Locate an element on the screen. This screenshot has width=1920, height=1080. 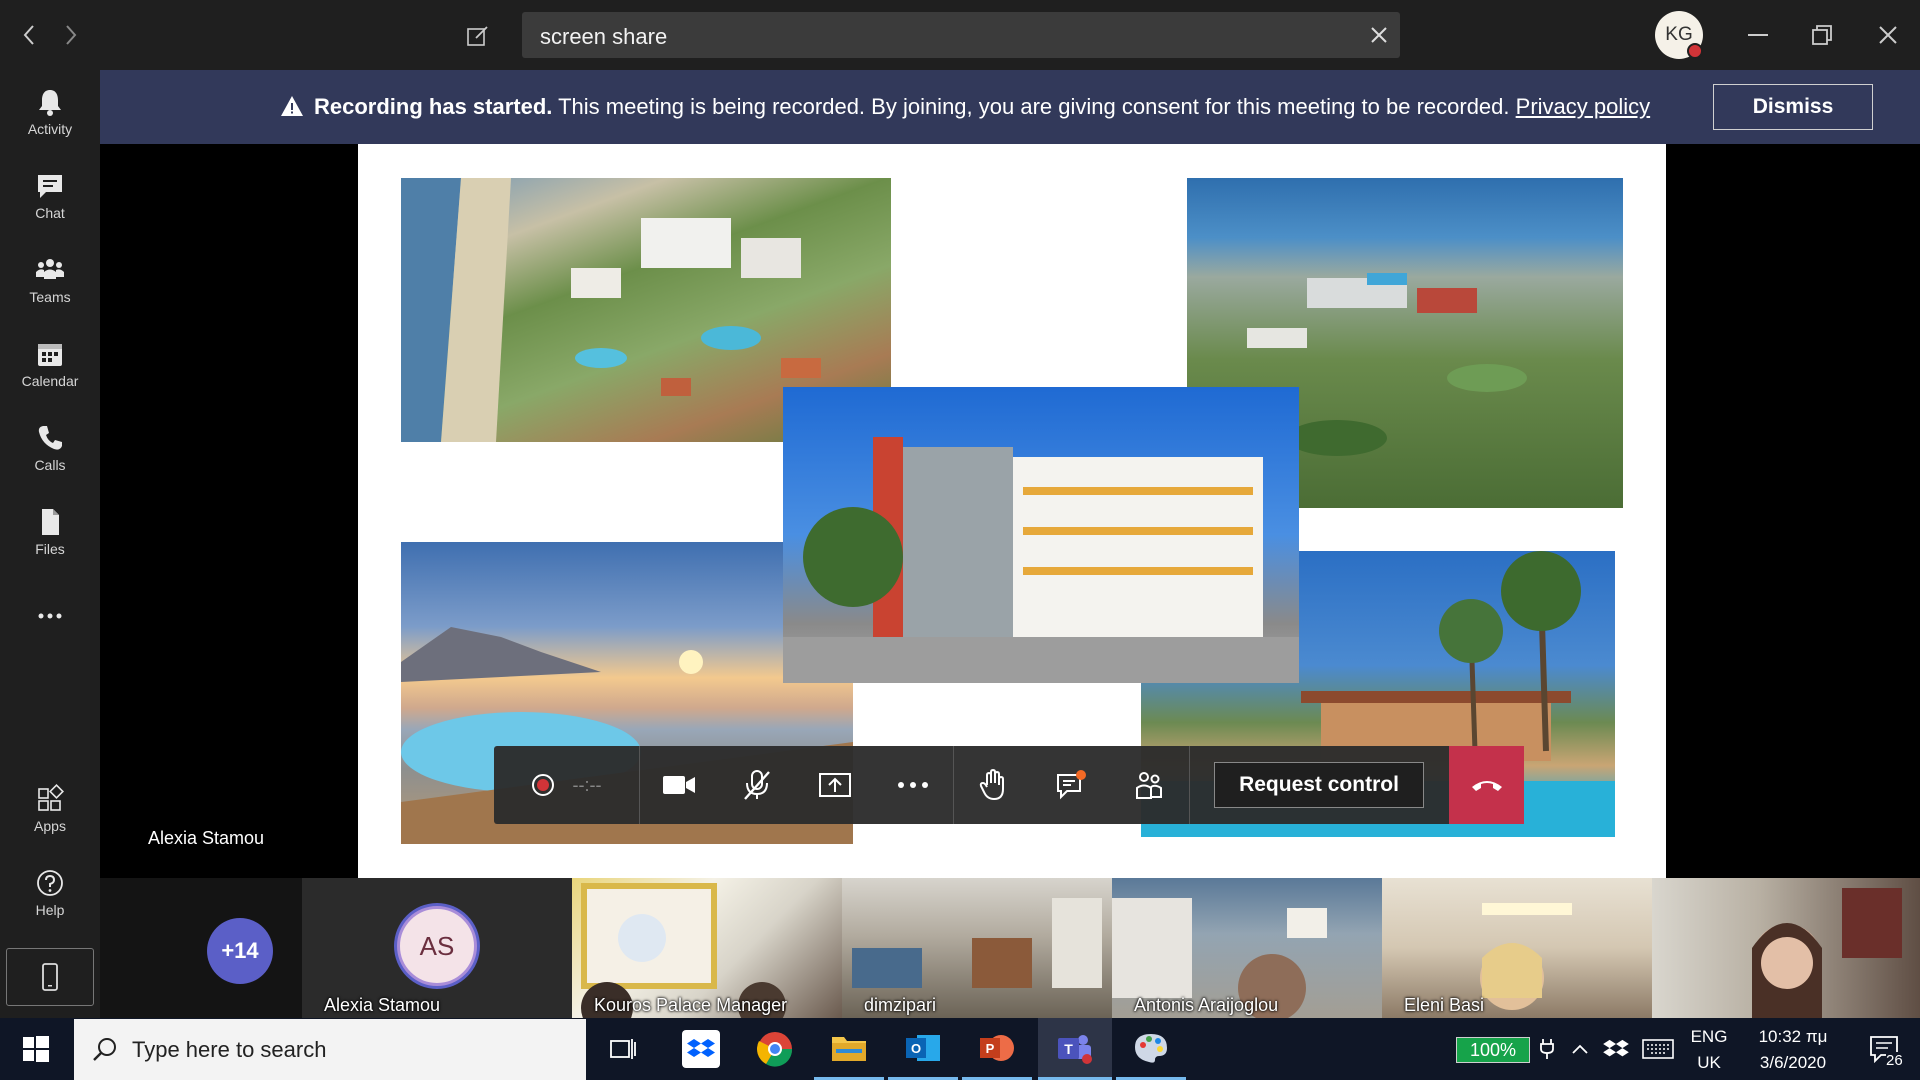
calendar-icon is located at coordinates (50, 355).